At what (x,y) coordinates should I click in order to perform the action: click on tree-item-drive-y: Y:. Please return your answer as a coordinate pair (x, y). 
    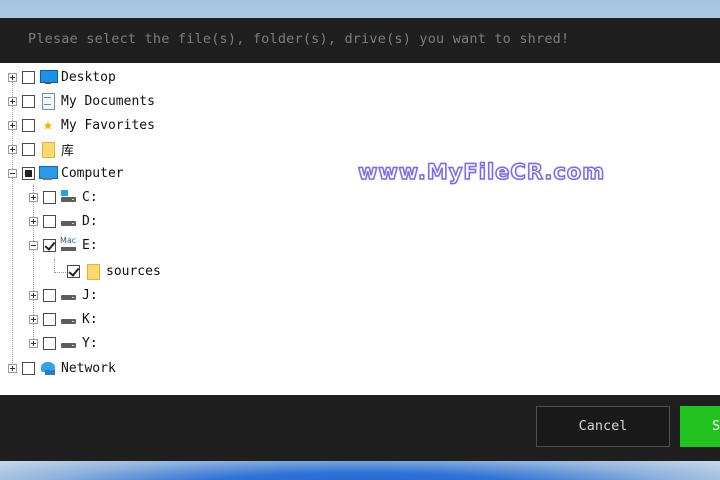
    Looking at the image, I should click on (63, 343).